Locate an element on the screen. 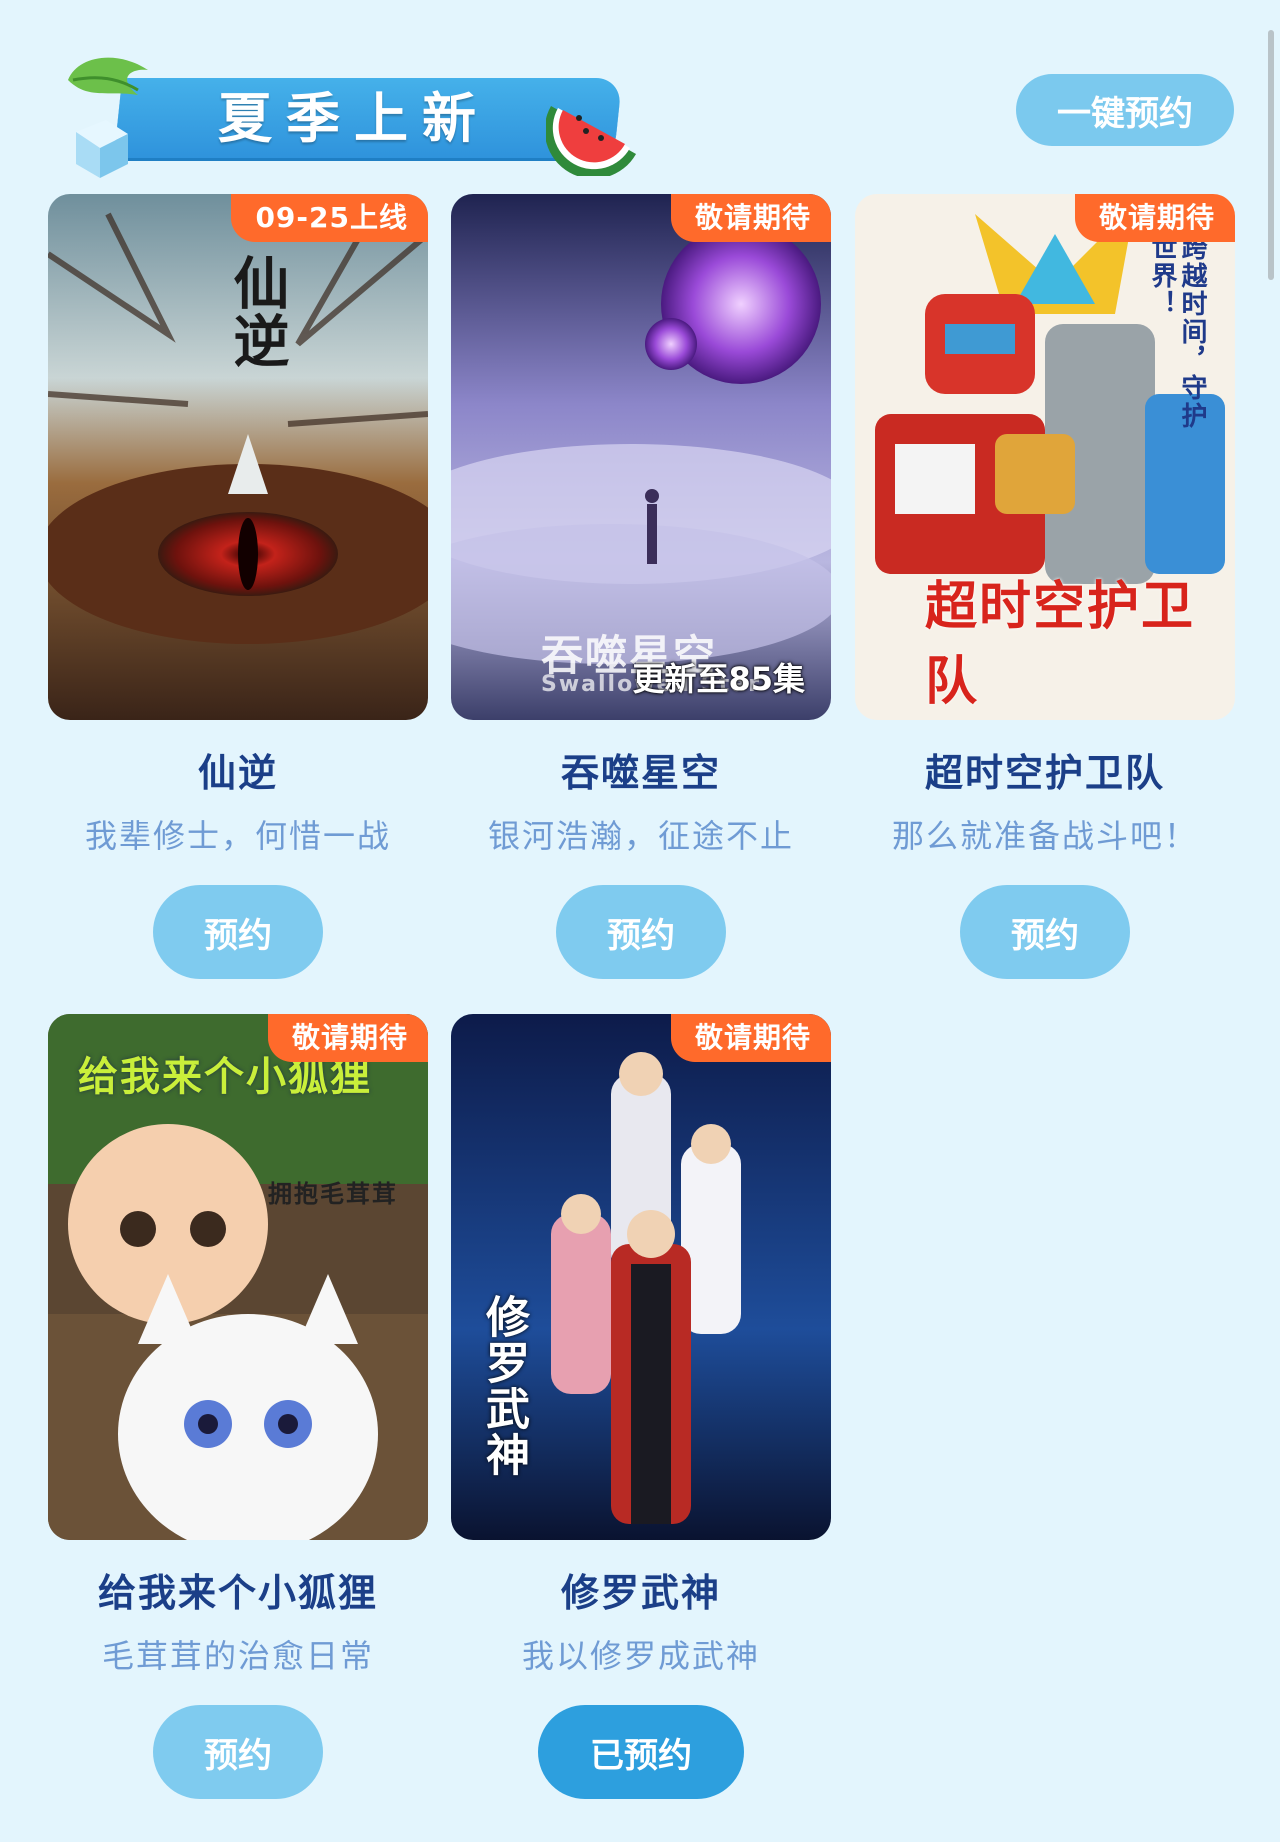  show-subtitle: 毛茸茸的治愈日常 is located at coordinates (237, 1656).